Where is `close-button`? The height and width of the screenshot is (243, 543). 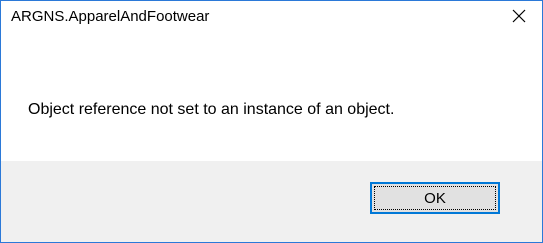
close-button is located at coordinates (519, 16).